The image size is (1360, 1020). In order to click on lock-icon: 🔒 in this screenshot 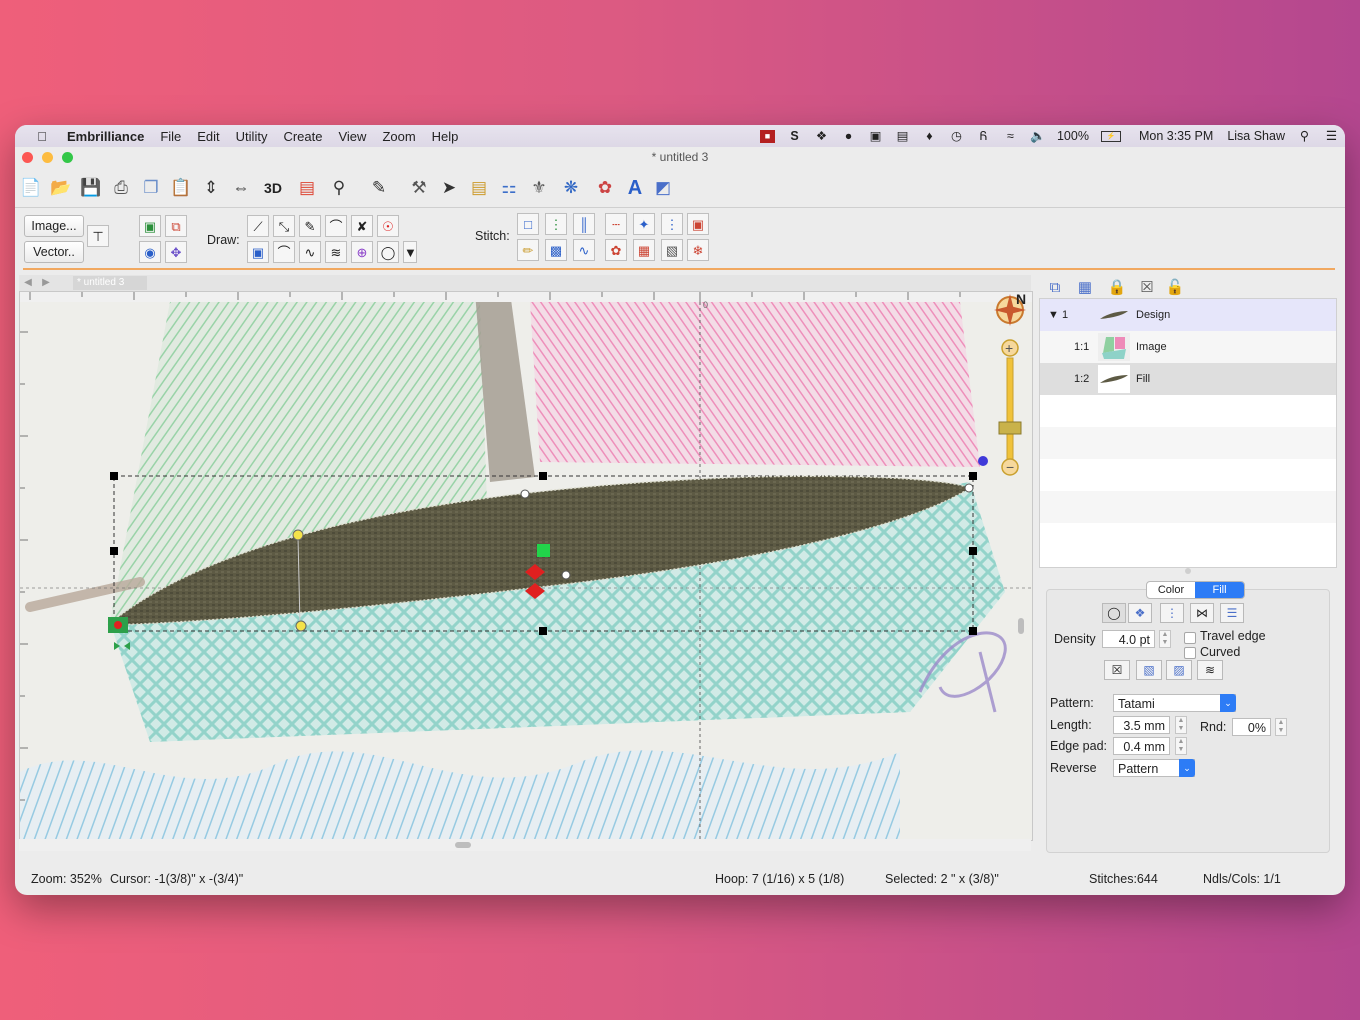, I will do `click(1117, 288)`.